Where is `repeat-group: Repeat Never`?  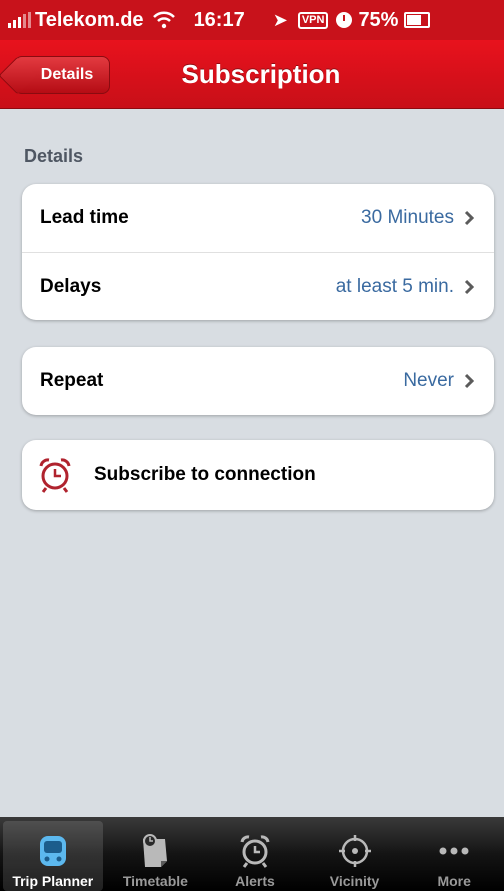 repeat-group: Repeat Never is located at coordinates (258, 381).